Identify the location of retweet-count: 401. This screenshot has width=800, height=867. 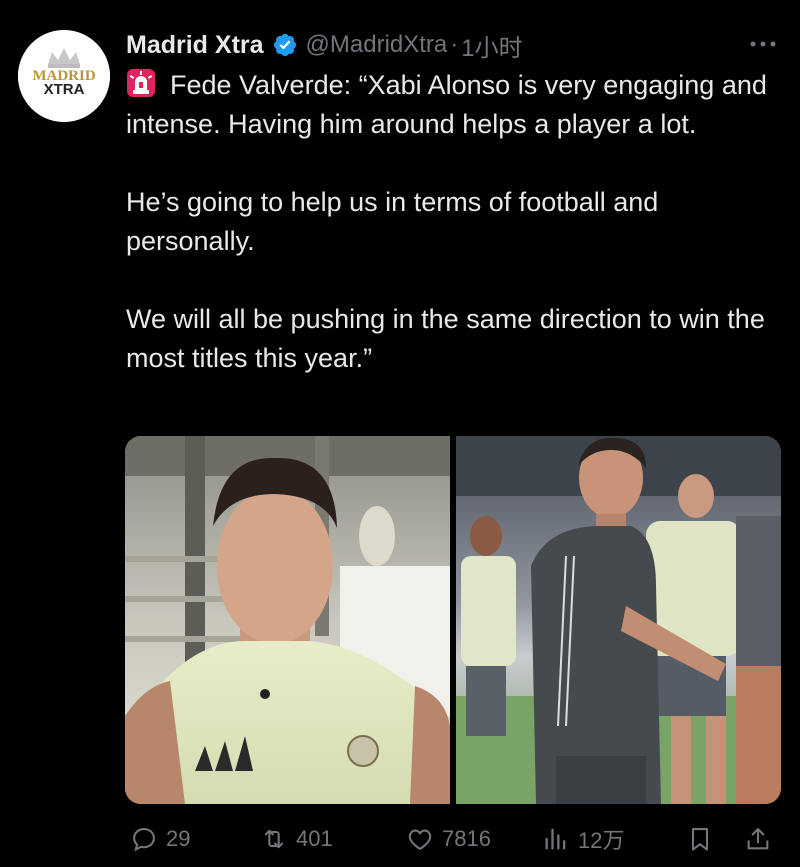
(314, 838).